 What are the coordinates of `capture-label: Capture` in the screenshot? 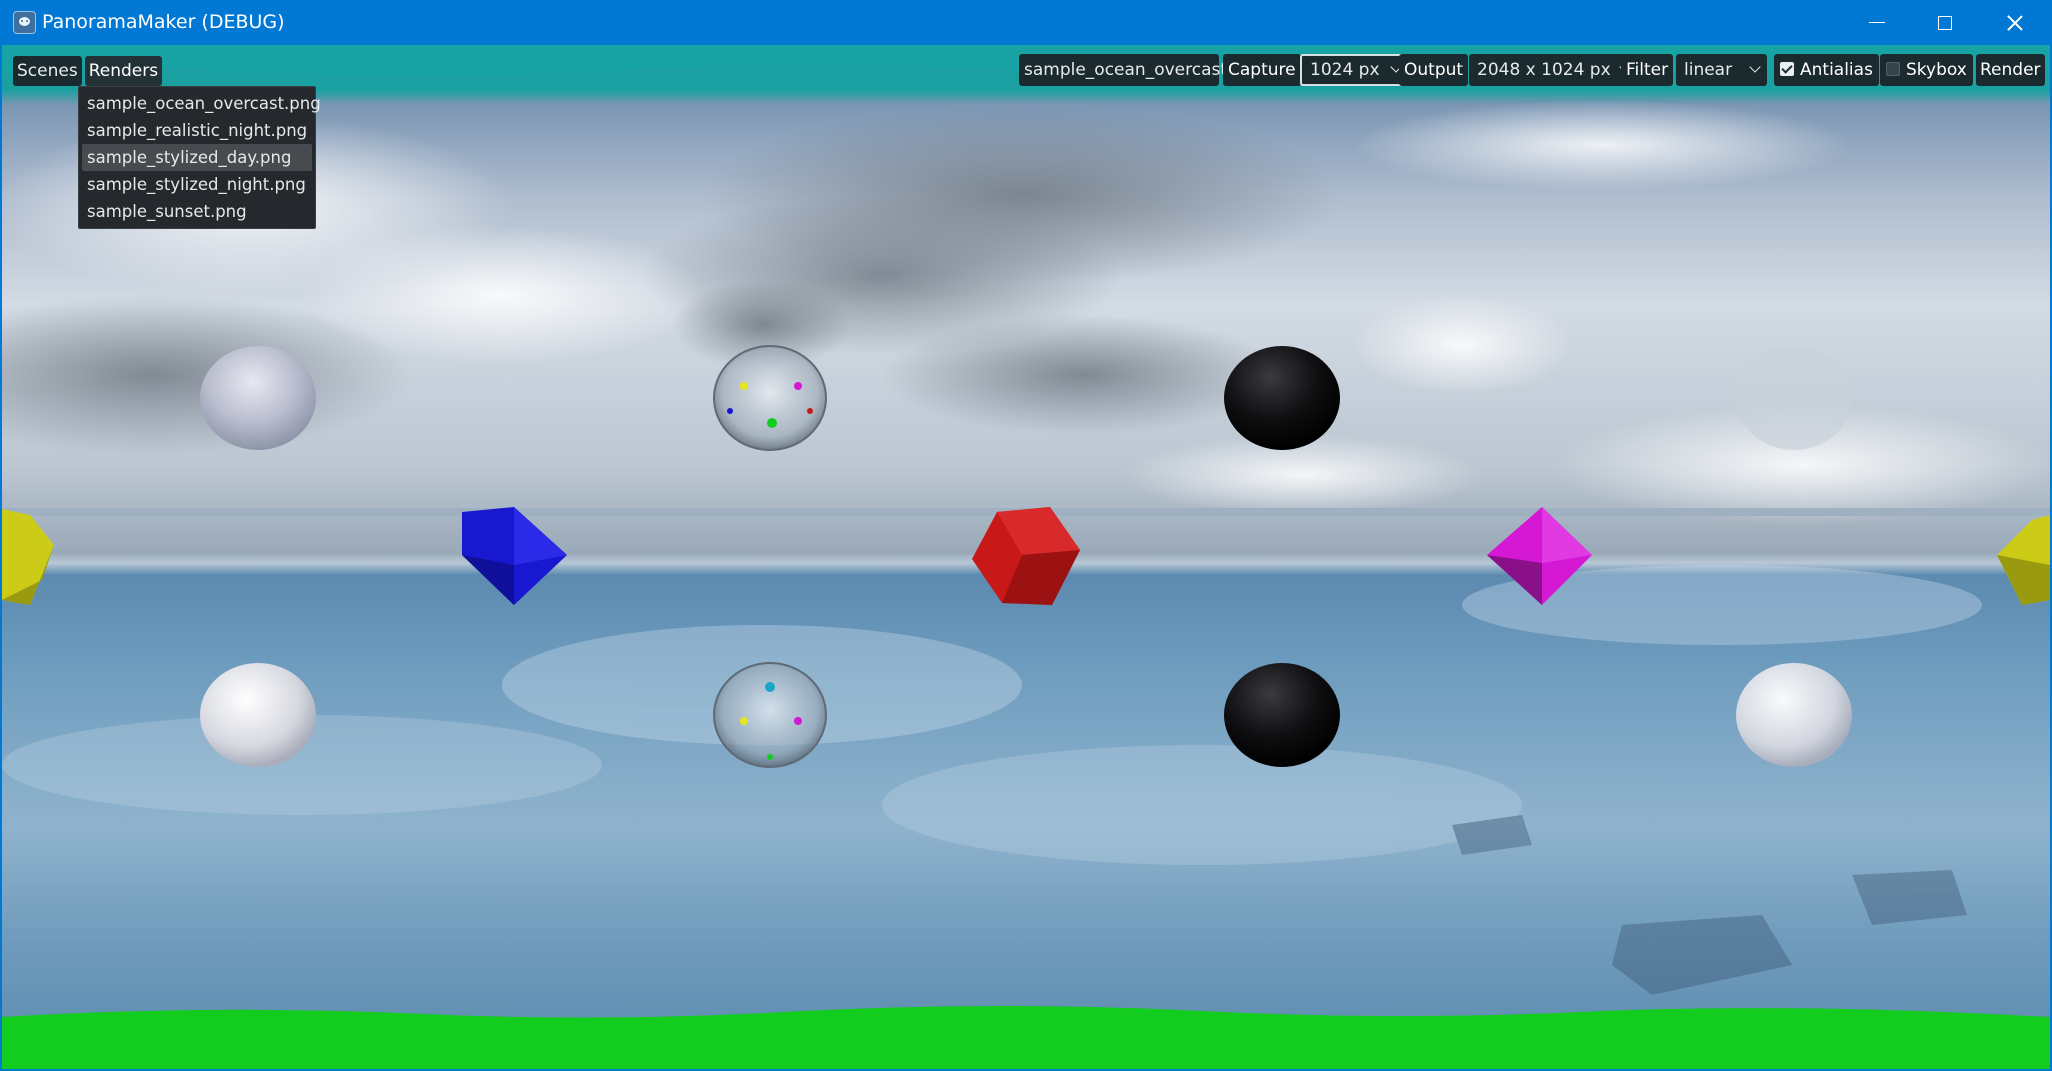 It's located at (1262, 70).